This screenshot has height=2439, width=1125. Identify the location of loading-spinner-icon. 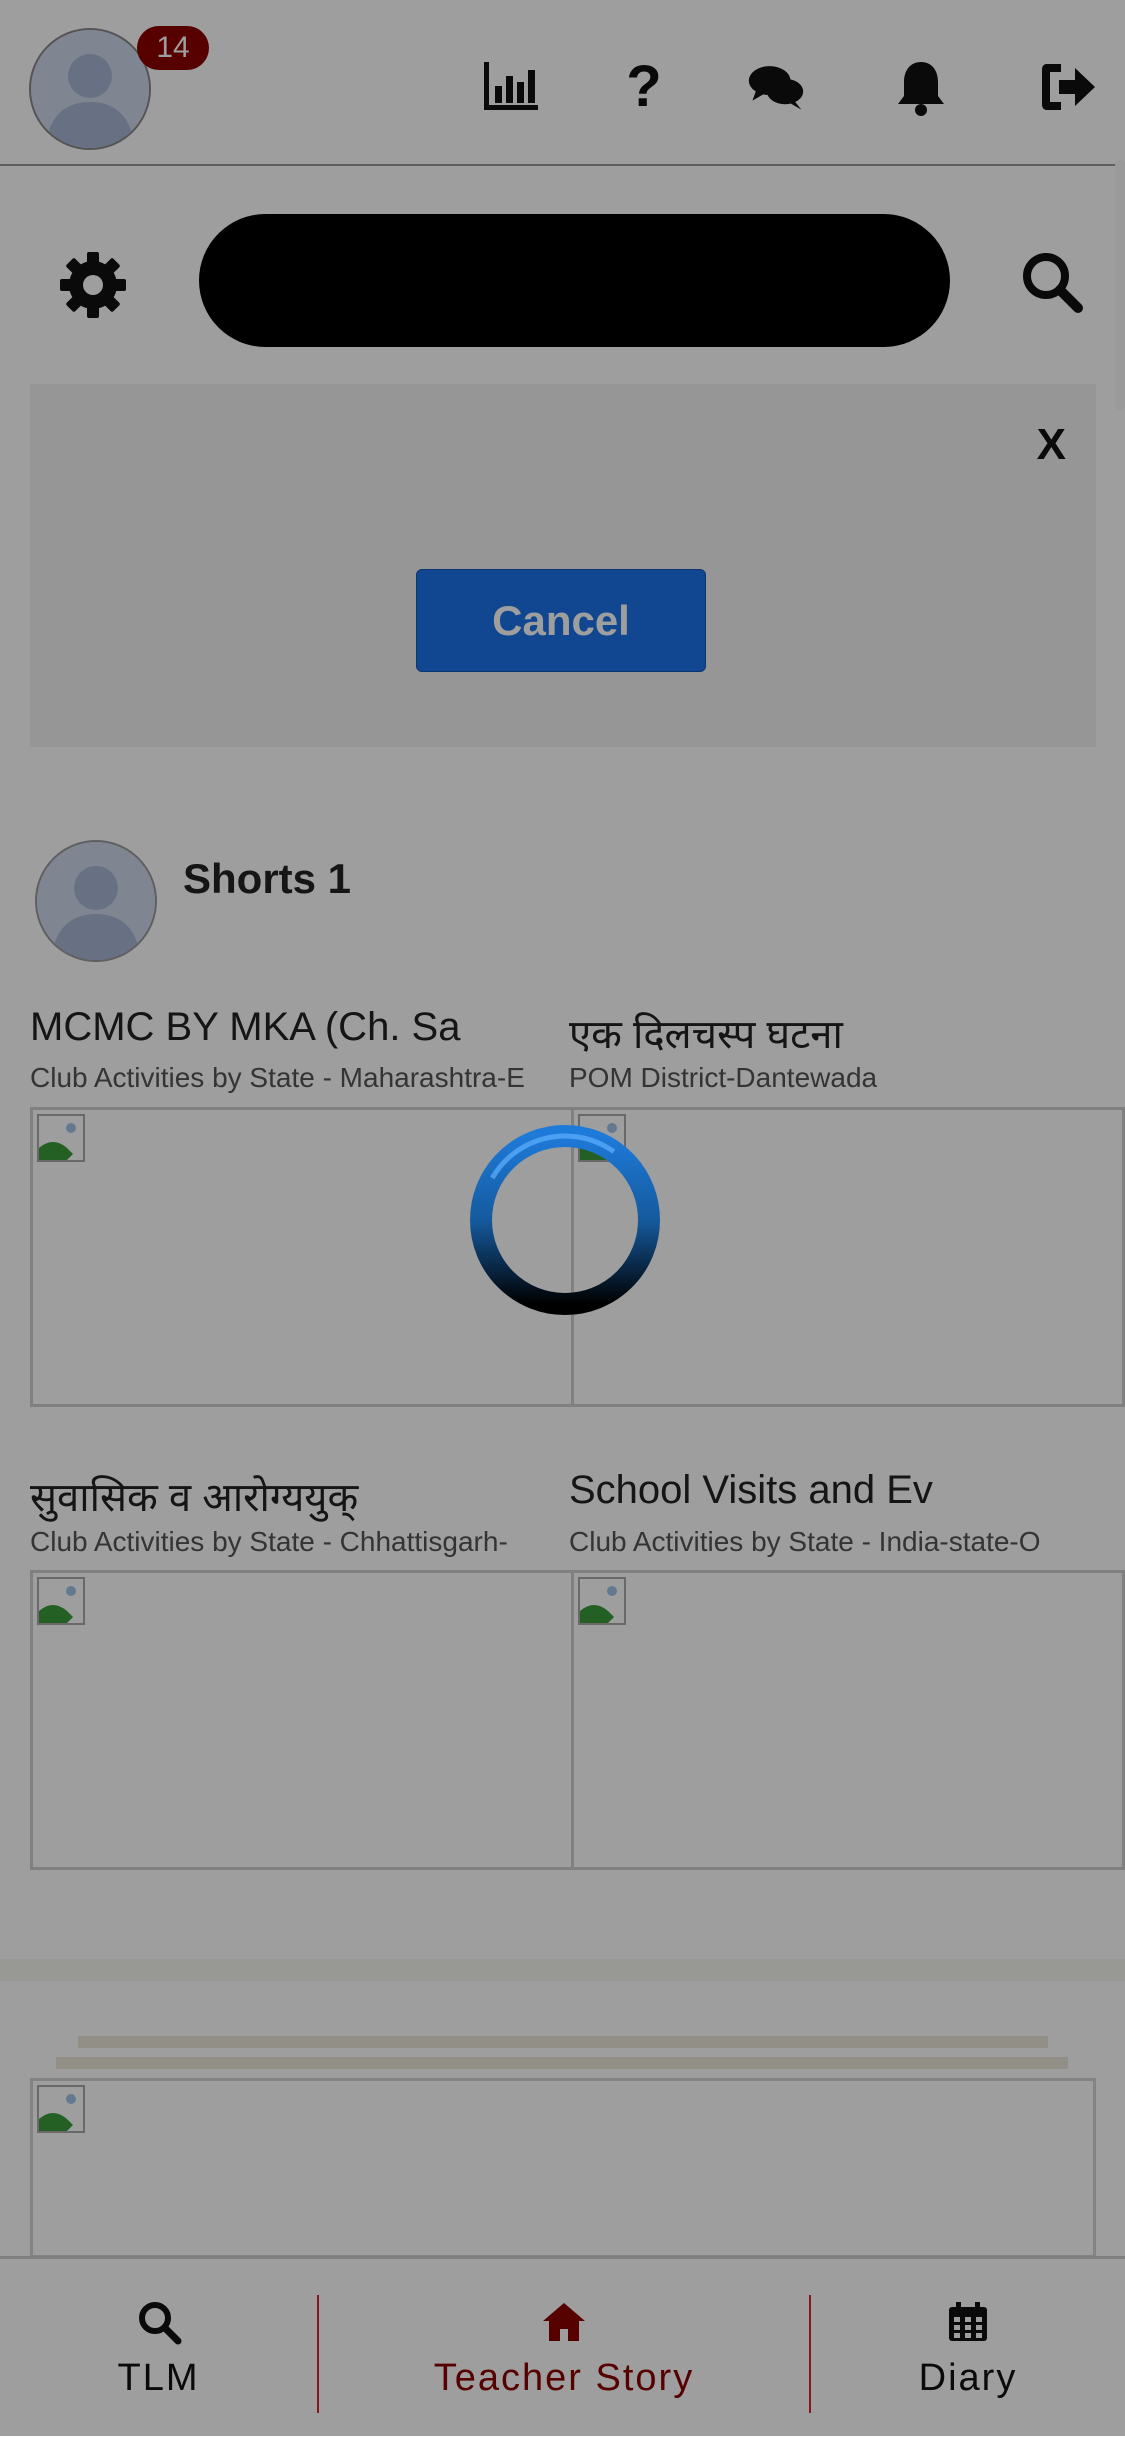
(565, 1220).